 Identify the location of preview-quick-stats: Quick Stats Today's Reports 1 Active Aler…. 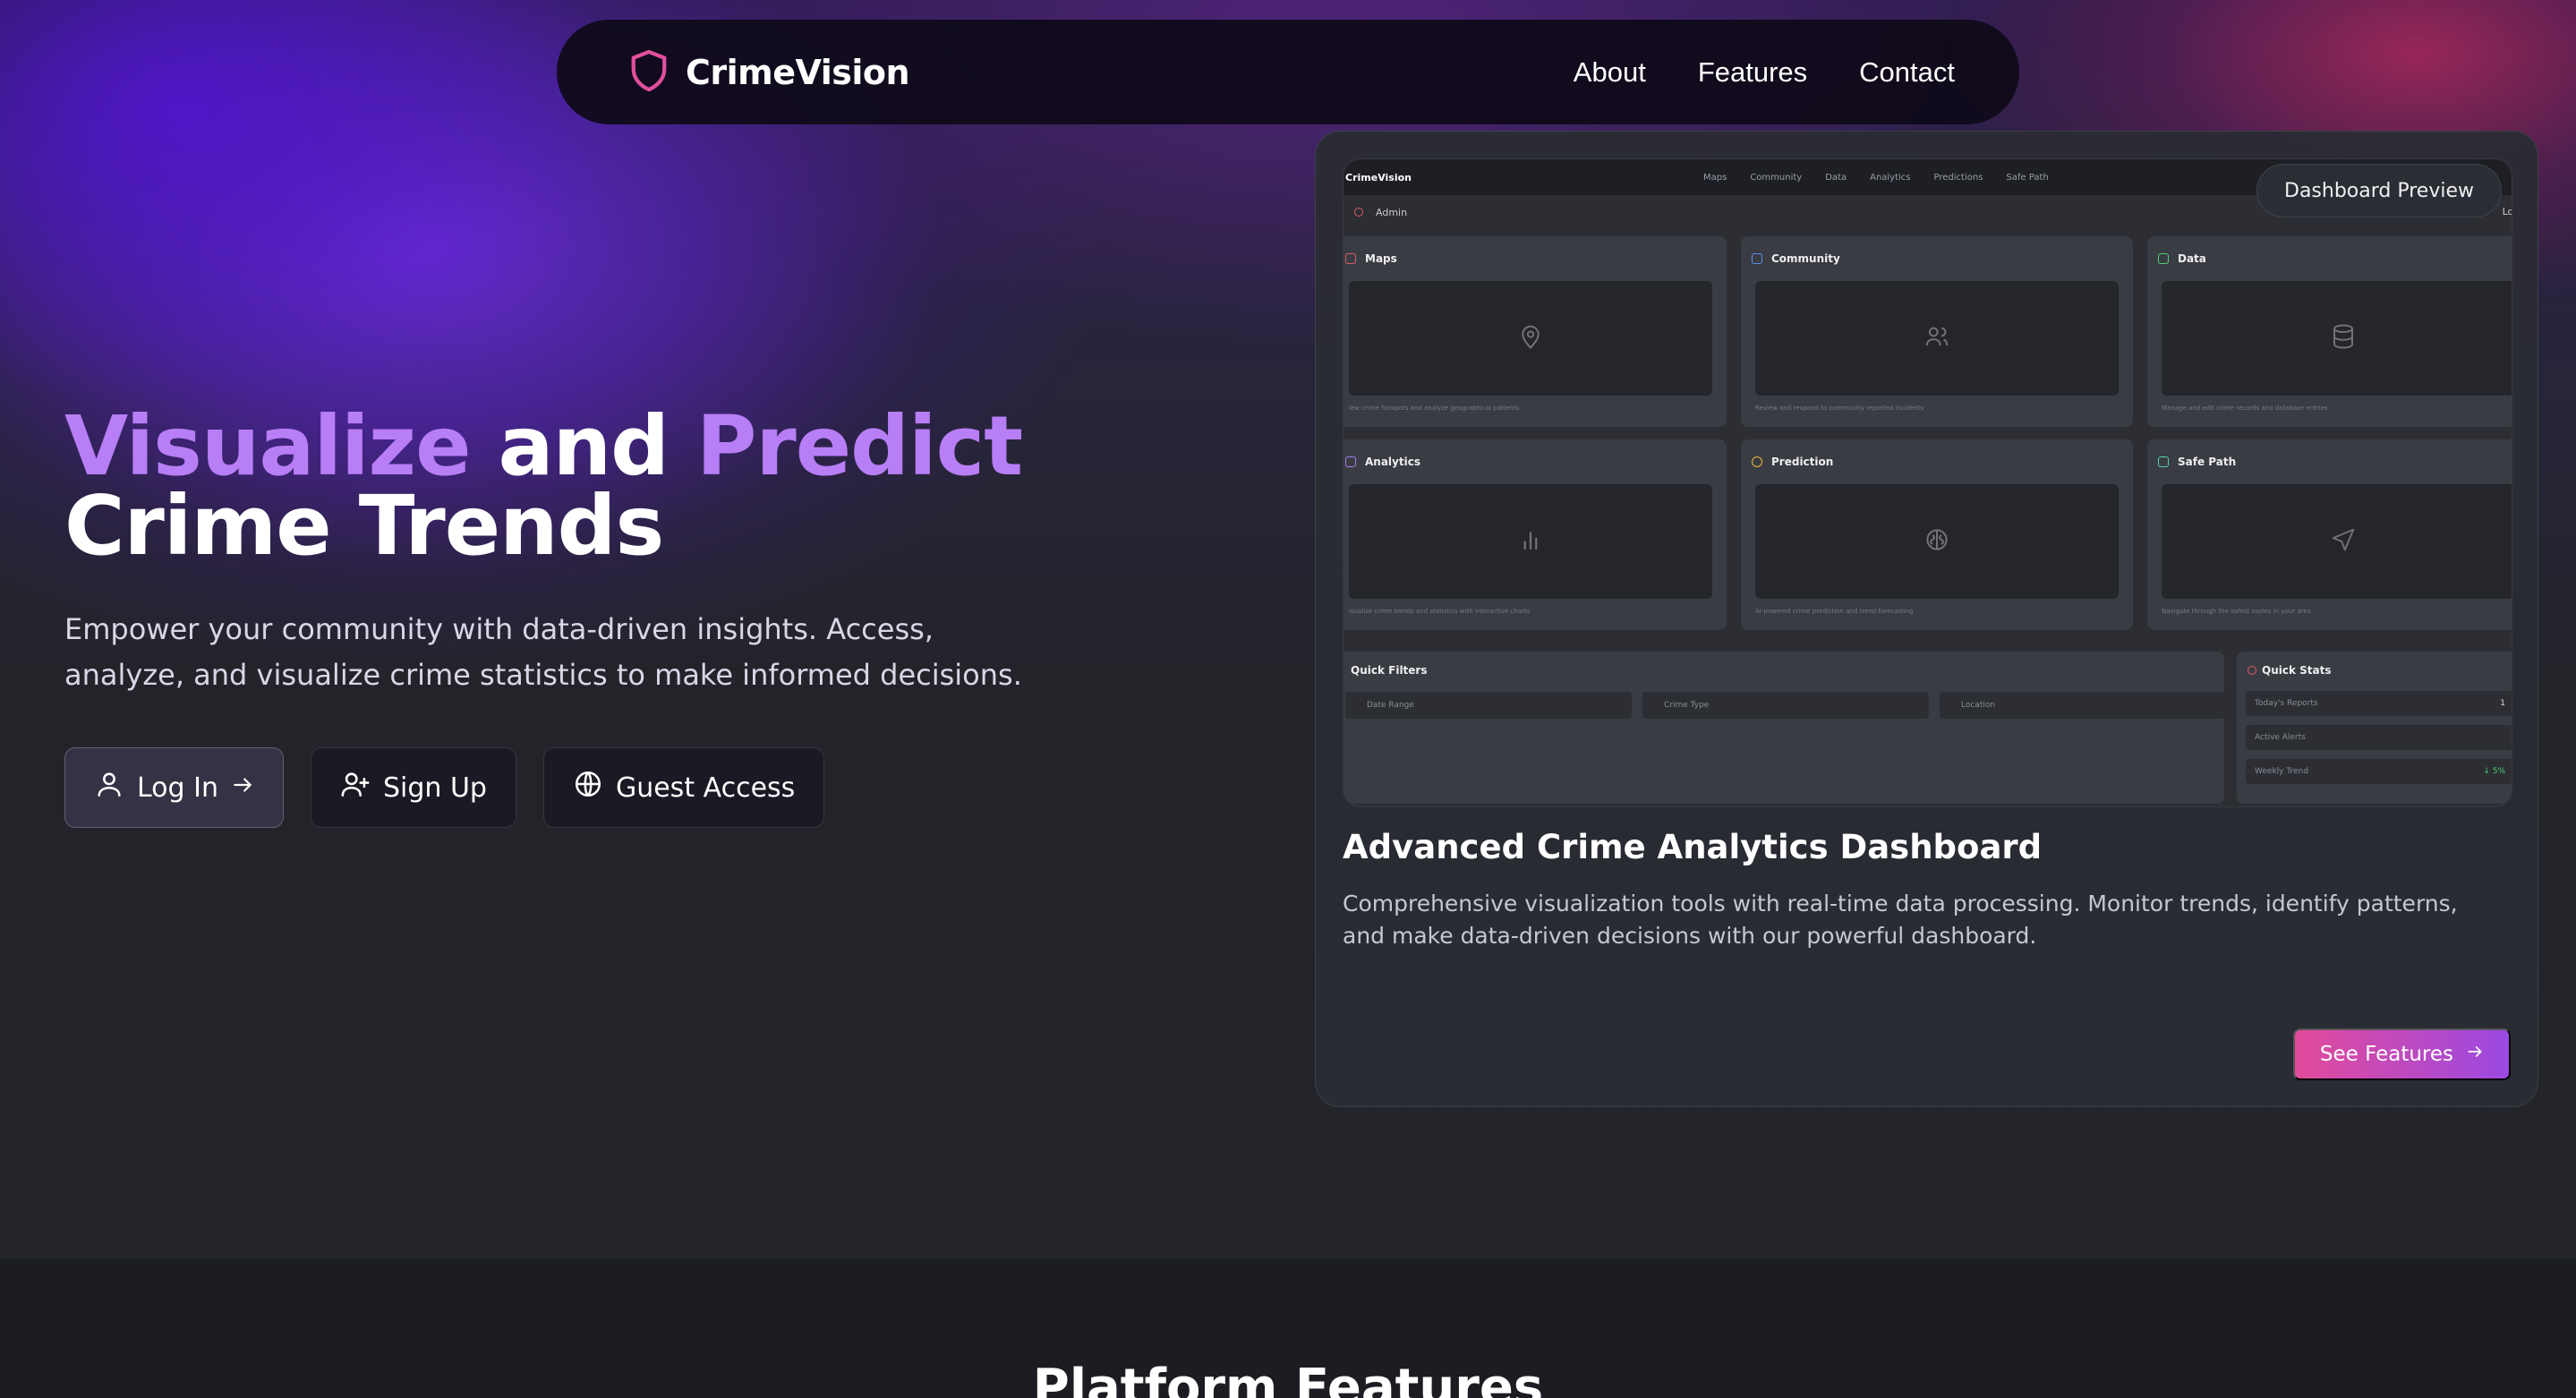
(2374, 728).